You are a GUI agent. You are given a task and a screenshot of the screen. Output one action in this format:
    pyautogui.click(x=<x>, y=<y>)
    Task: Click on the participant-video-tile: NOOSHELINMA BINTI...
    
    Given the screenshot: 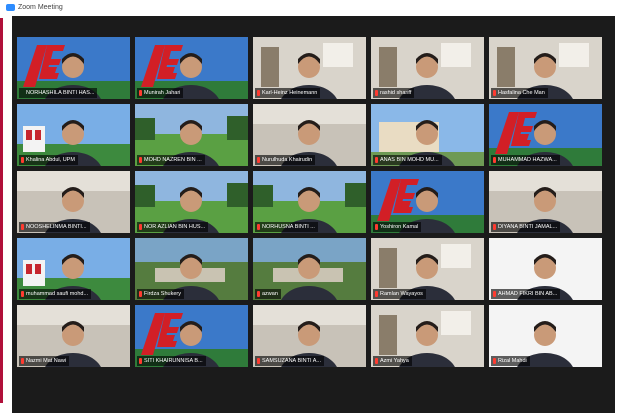 What is the action you would take?
    pyautogui.click(x=73, y=202)
    